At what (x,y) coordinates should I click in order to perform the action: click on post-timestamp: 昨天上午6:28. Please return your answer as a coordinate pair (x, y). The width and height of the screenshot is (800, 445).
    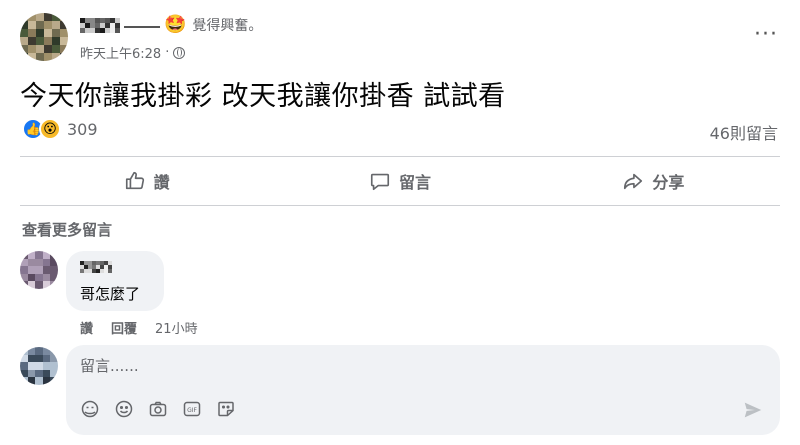
    Looking at the image, I should click on (120, 52).